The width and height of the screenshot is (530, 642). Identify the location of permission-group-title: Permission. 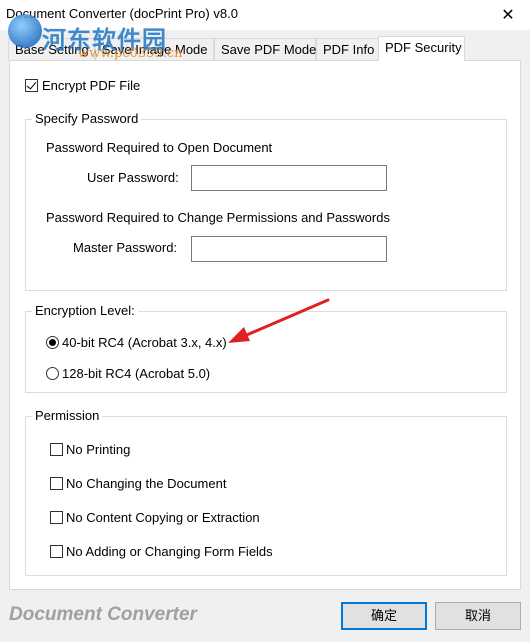
(67, 415).